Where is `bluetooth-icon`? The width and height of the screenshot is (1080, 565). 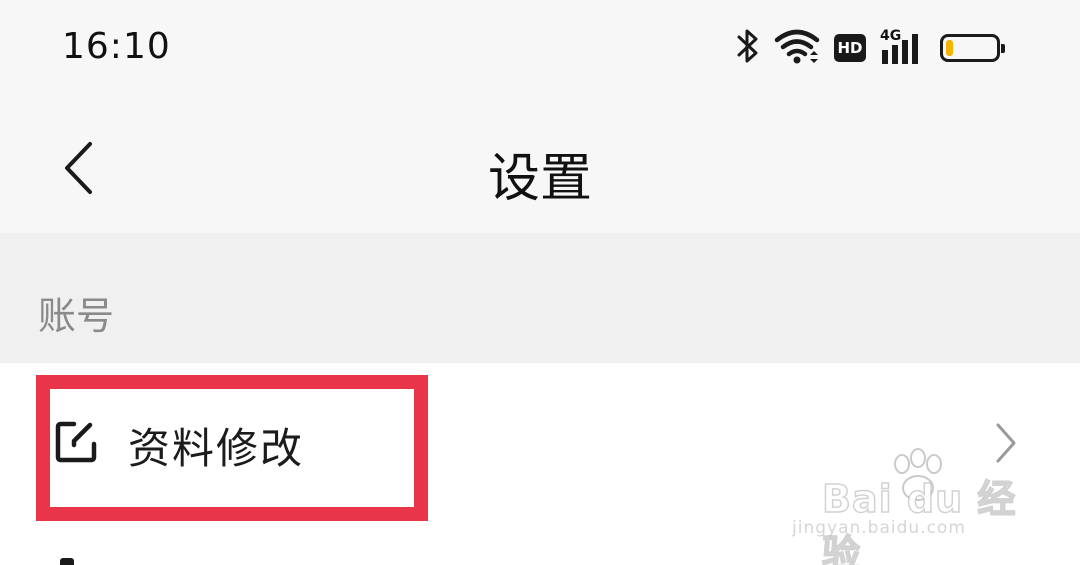
bluetooth-icon is located at coordinates (748, 48).